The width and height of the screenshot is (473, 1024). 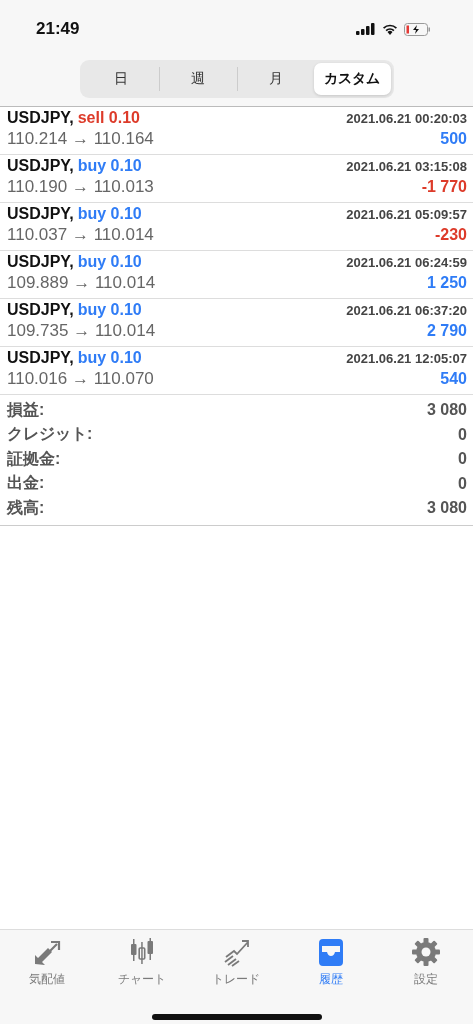 What do you see at coordinates (34, 458) in the screenshot?
I see `summary-label: 証拠金:` at bounding box center [34, 458].